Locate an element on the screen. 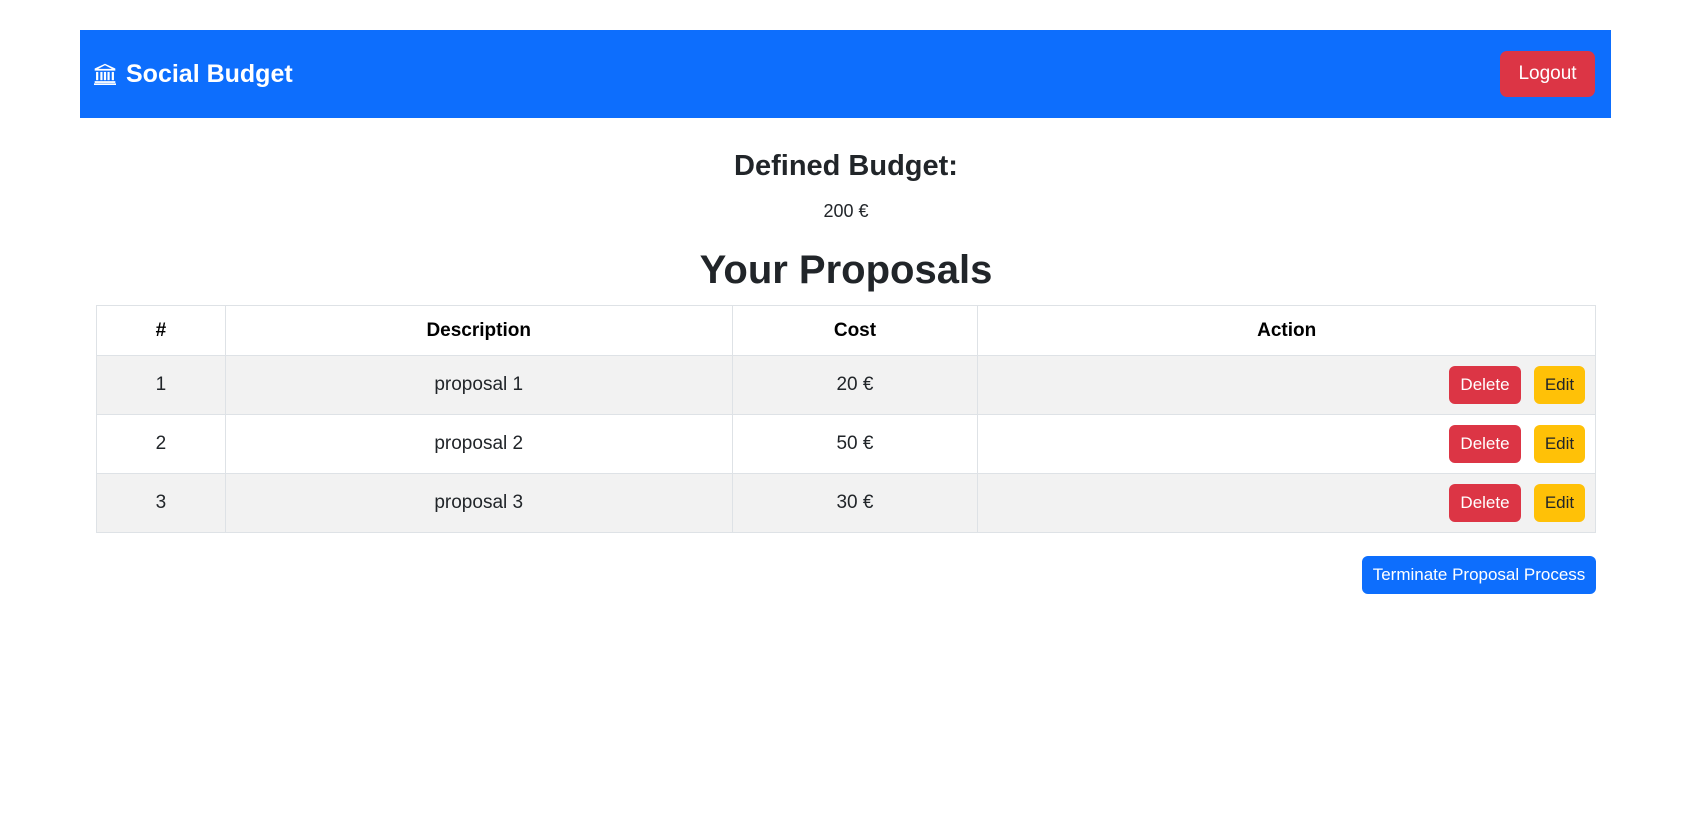 The image size is (1692, 839). column-header-number: # is located at coordinates (161, 330).